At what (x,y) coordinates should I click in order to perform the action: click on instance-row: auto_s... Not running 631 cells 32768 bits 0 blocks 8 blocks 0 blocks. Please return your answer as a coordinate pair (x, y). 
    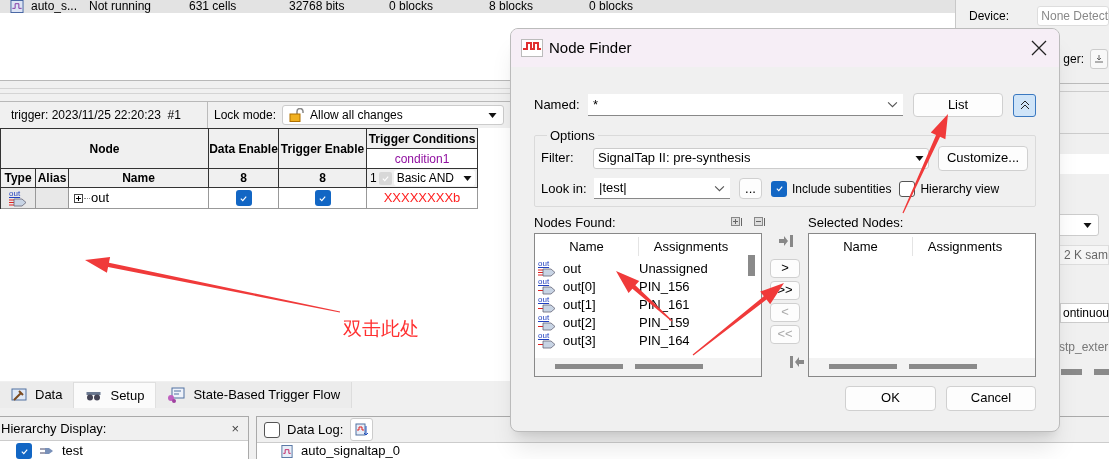
    Looking at the image, I should click on (477, 6).